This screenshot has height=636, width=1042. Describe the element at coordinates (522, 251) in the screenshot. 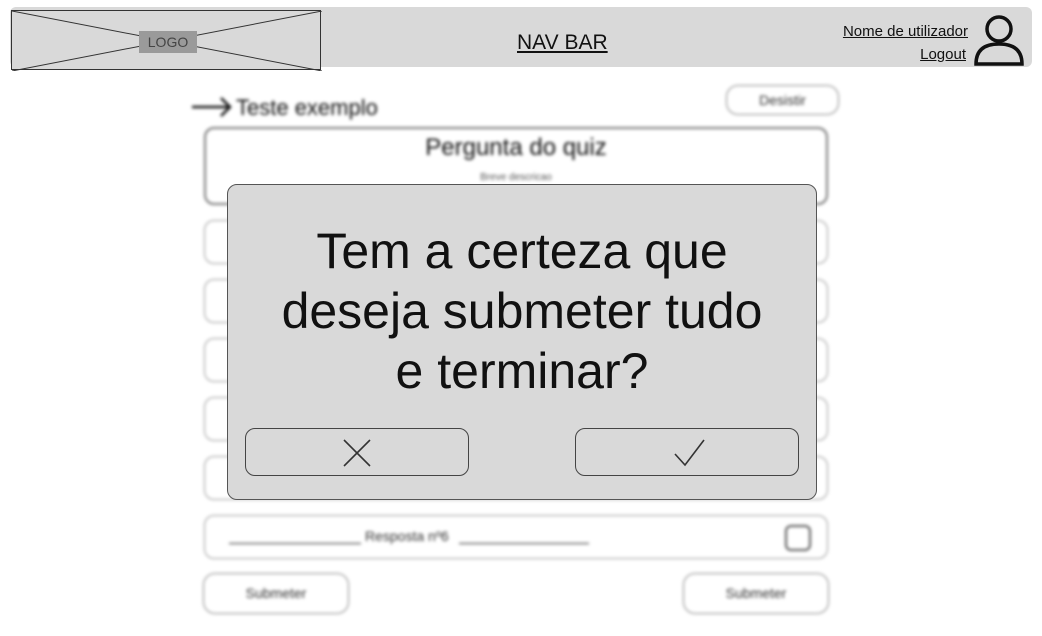

I see `dialog-message-line-1: Tem a certeza que` at that location.